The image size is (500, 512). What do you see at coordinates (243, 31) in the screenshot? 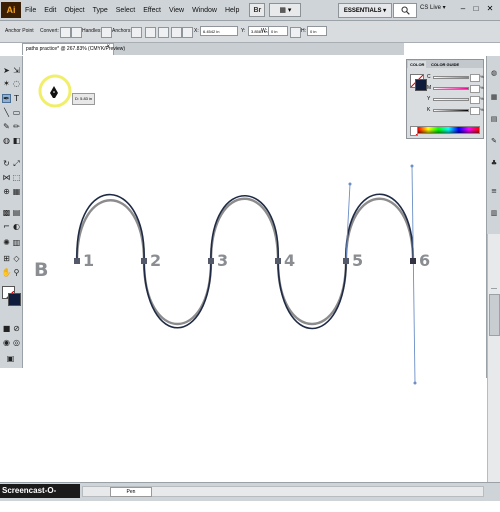
I see `y-label: Y:` at bounding box center [243, 31].